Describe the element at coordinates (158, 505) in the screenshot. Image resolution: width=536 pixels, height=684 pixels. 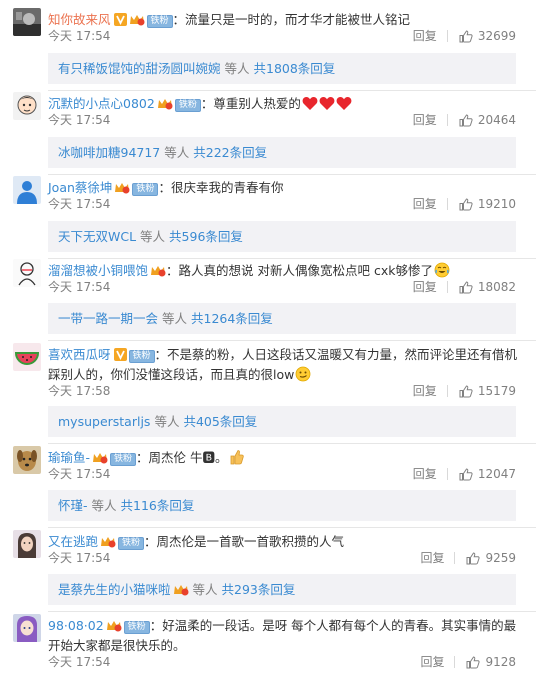
I see `reply-total-link: 共116条回复` at that location.